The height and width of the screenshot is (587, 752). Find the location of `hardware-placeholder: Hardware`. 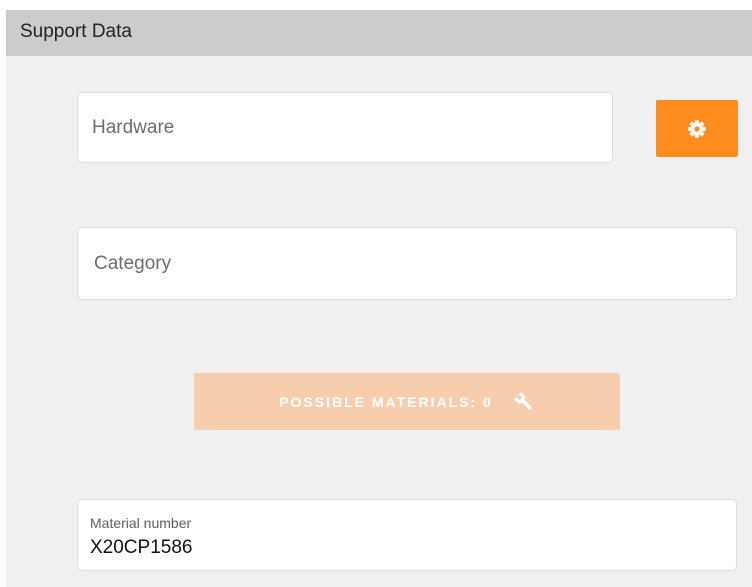

hardware-placeholder: Hardware is located at coordinates (133, 127).